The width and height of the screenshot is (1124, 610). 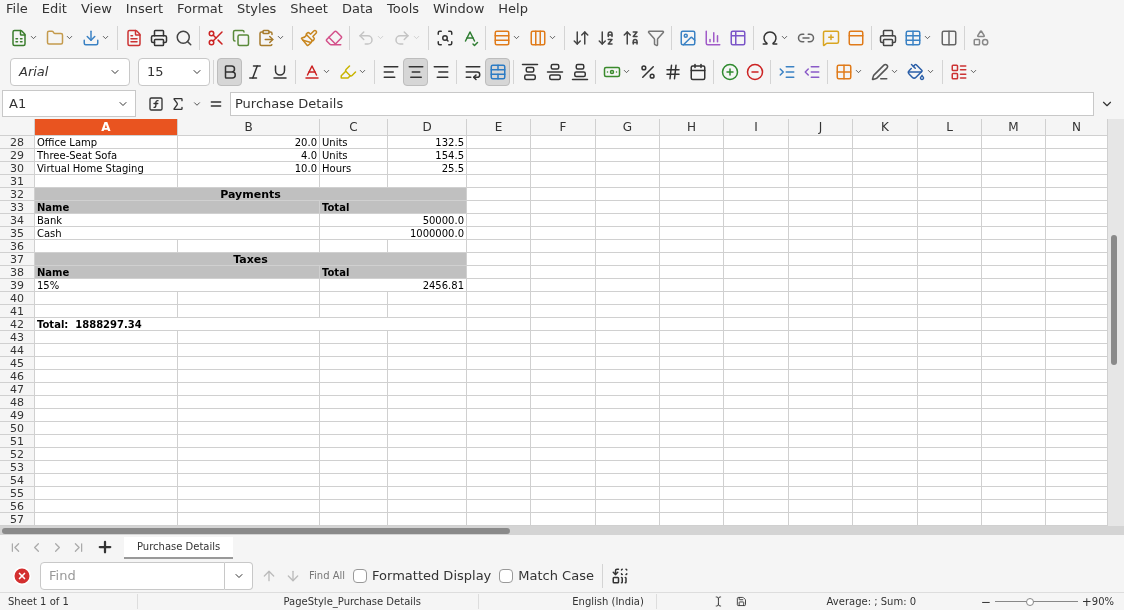 What do you see at coordinates (403, 9) in the screenshot?
I see `menu-item: Tools` at bounding box center [403, 9].